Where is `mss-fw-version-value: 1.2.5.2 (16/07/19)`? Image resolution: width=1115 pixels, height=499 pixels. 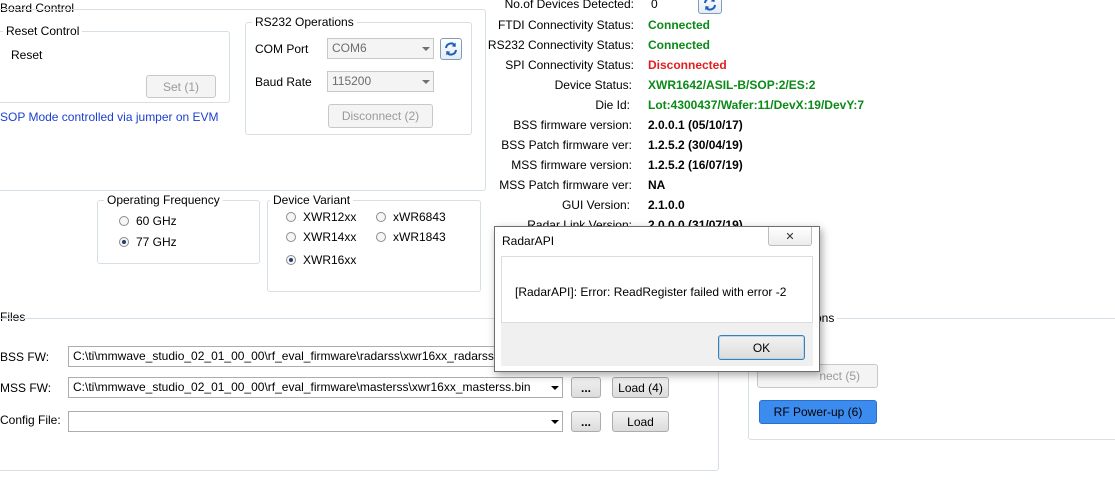 mss-fw-version-value: 1.2.5.2 (16/07/19) is located at coordinates (695, 165).